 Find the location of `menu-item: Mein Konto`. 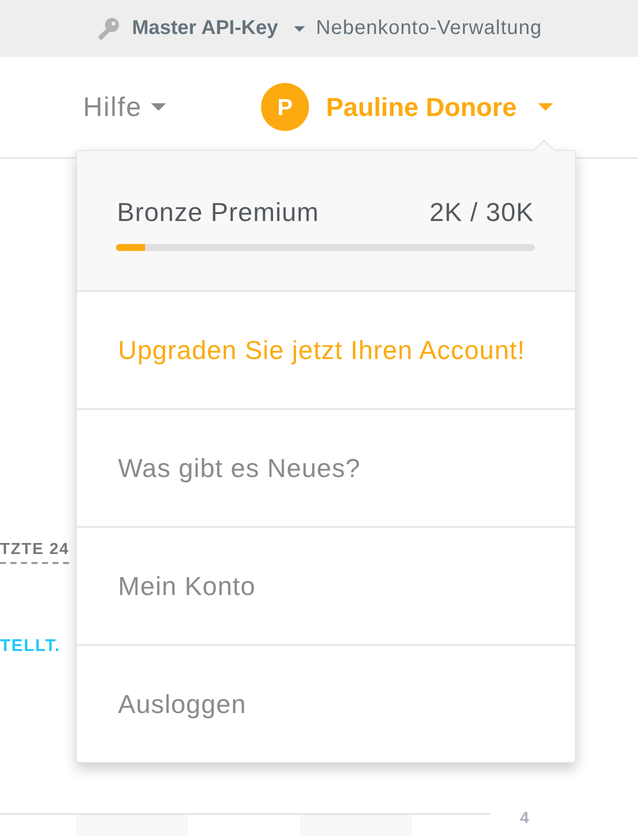

menu-item: Mein Konto is located at coordinates (326, 585).